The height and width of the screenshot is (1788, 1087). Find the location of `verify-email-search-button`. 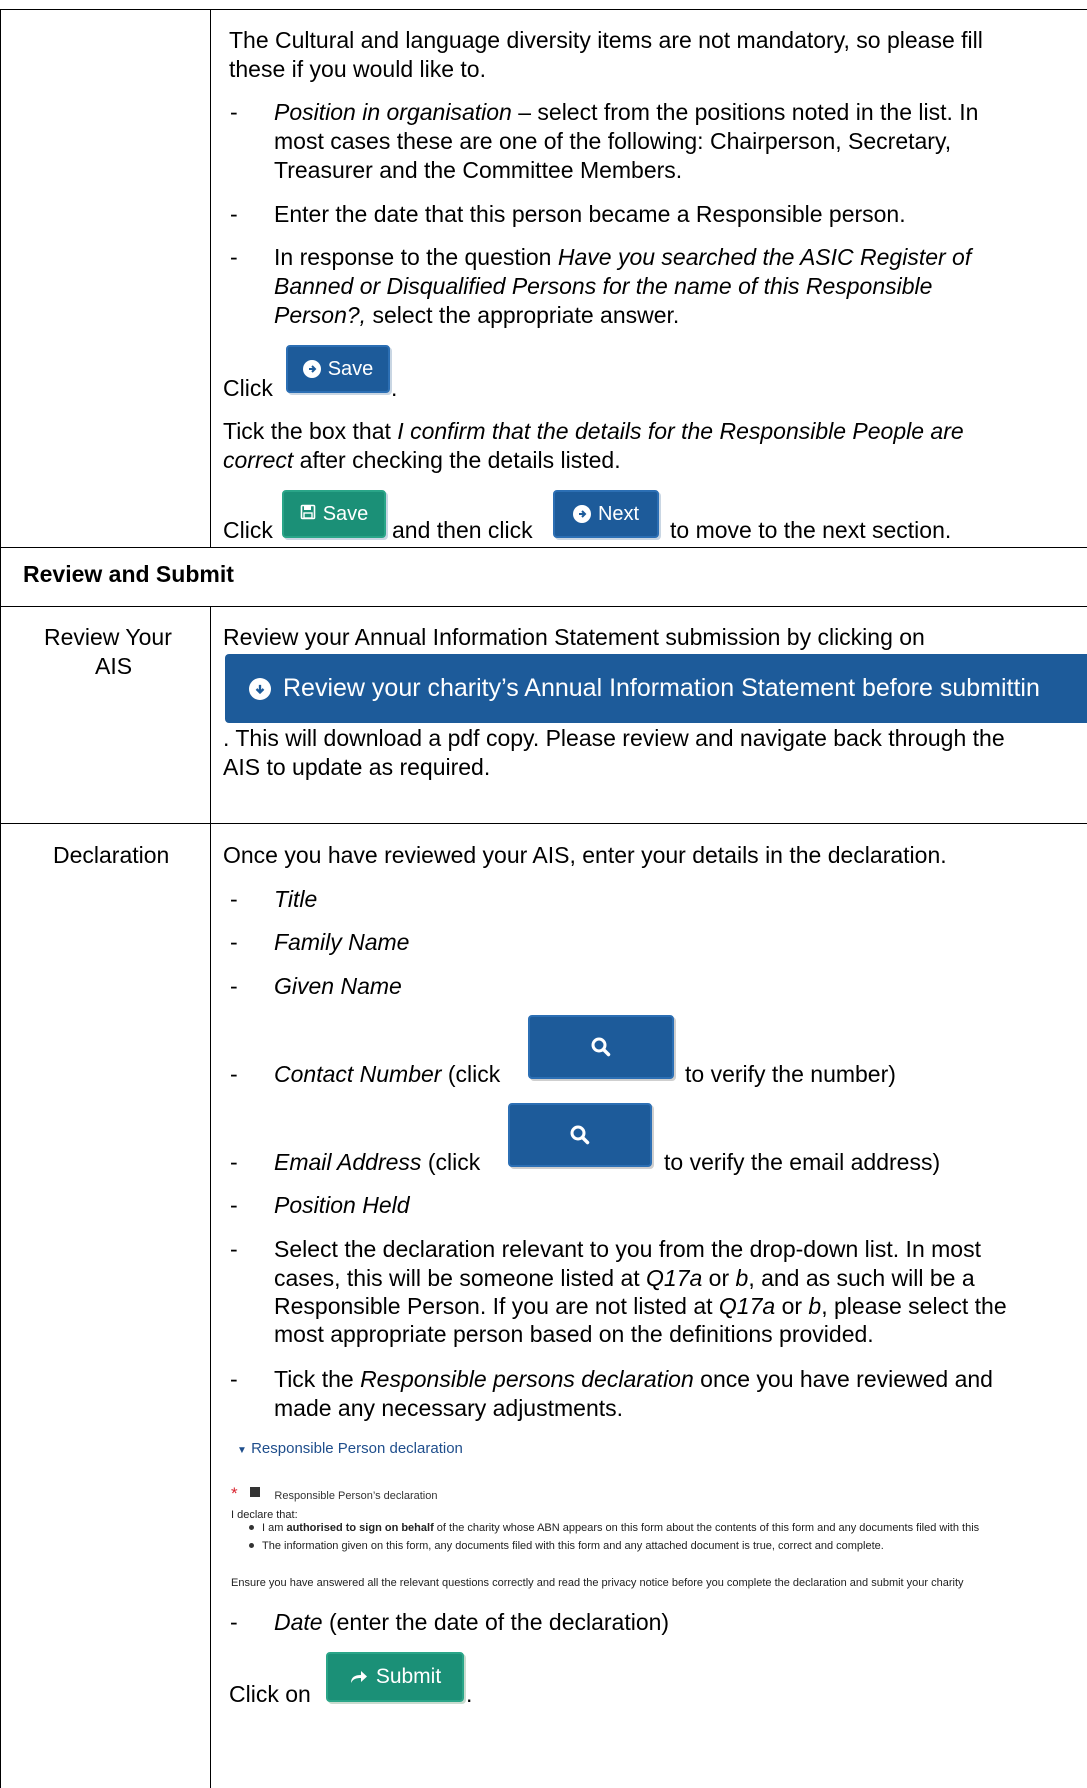

verify-email-search-button is located at coordinates (580, 1135).